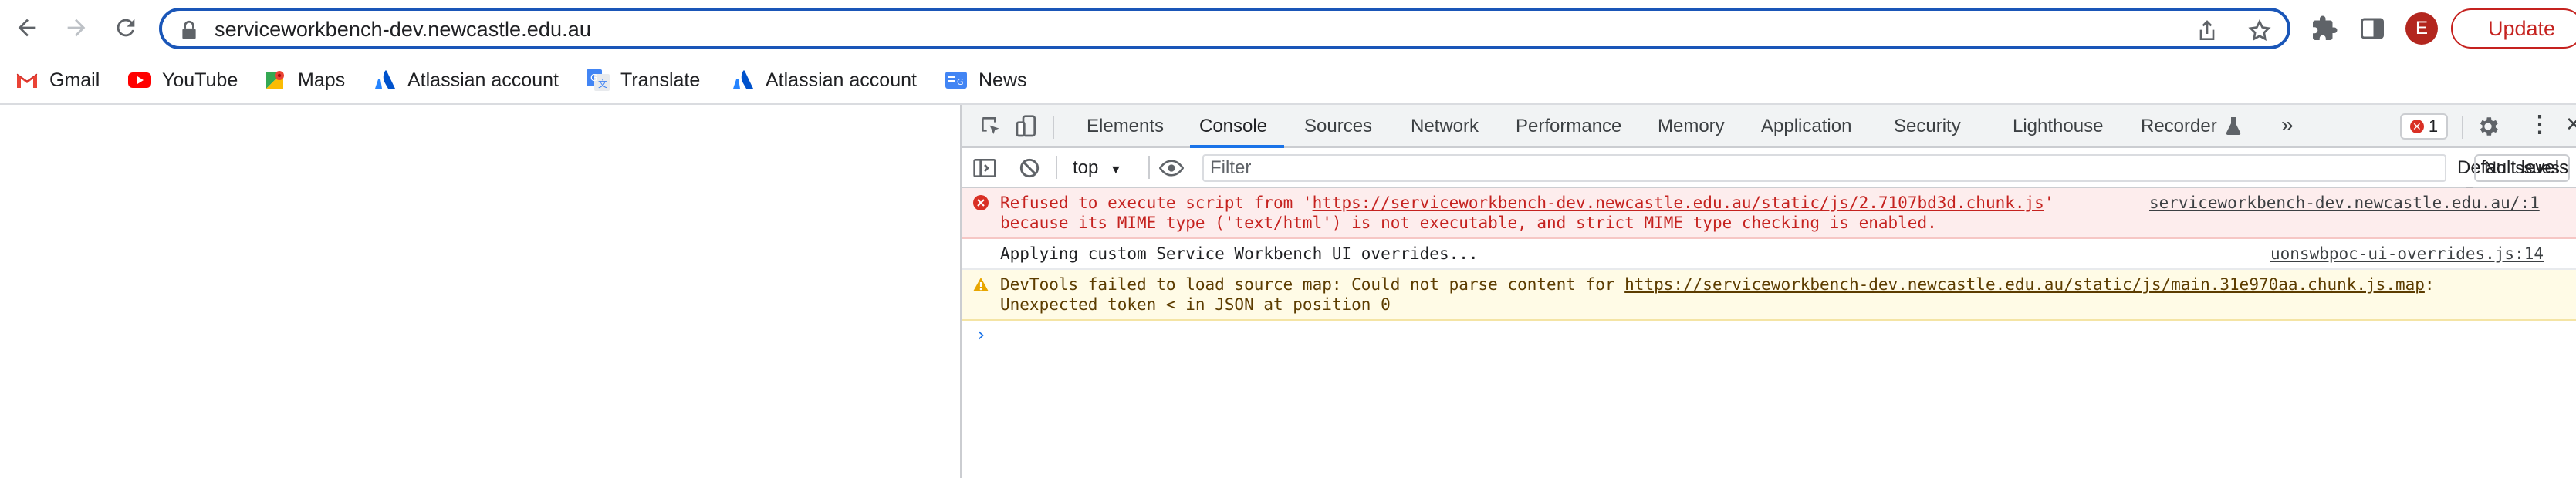 Image resolution: width=2576 pixels, height=478 pixels. Describe the element at coordinates (74, 80) in the screenshot. I see `bookmark-label: Gmail` at that location.